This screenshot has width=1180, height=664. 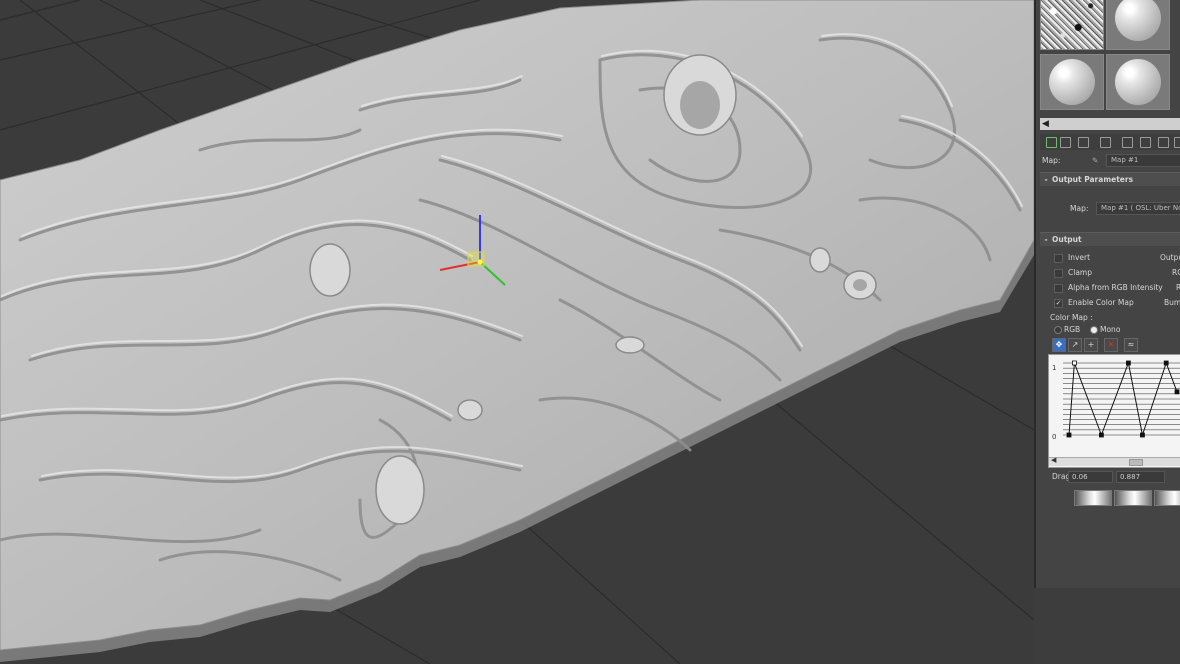 What do you see at coordinates (1172, 302) in the screenshot?
I see `bump-amount-label: Bump` at bounding box center [1172, 302].